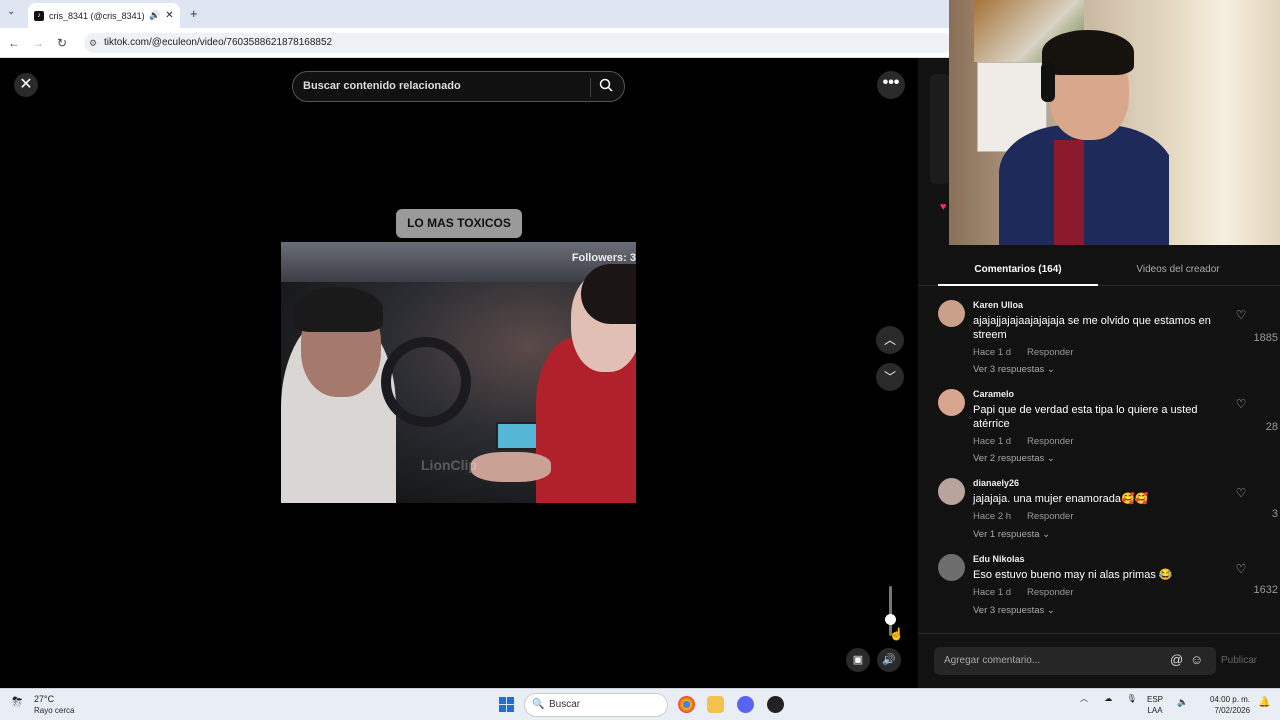  Describe the element at coordinates (858, 660) in the screenshot. I see `picture-in-picture-icon: ▣` at that location.